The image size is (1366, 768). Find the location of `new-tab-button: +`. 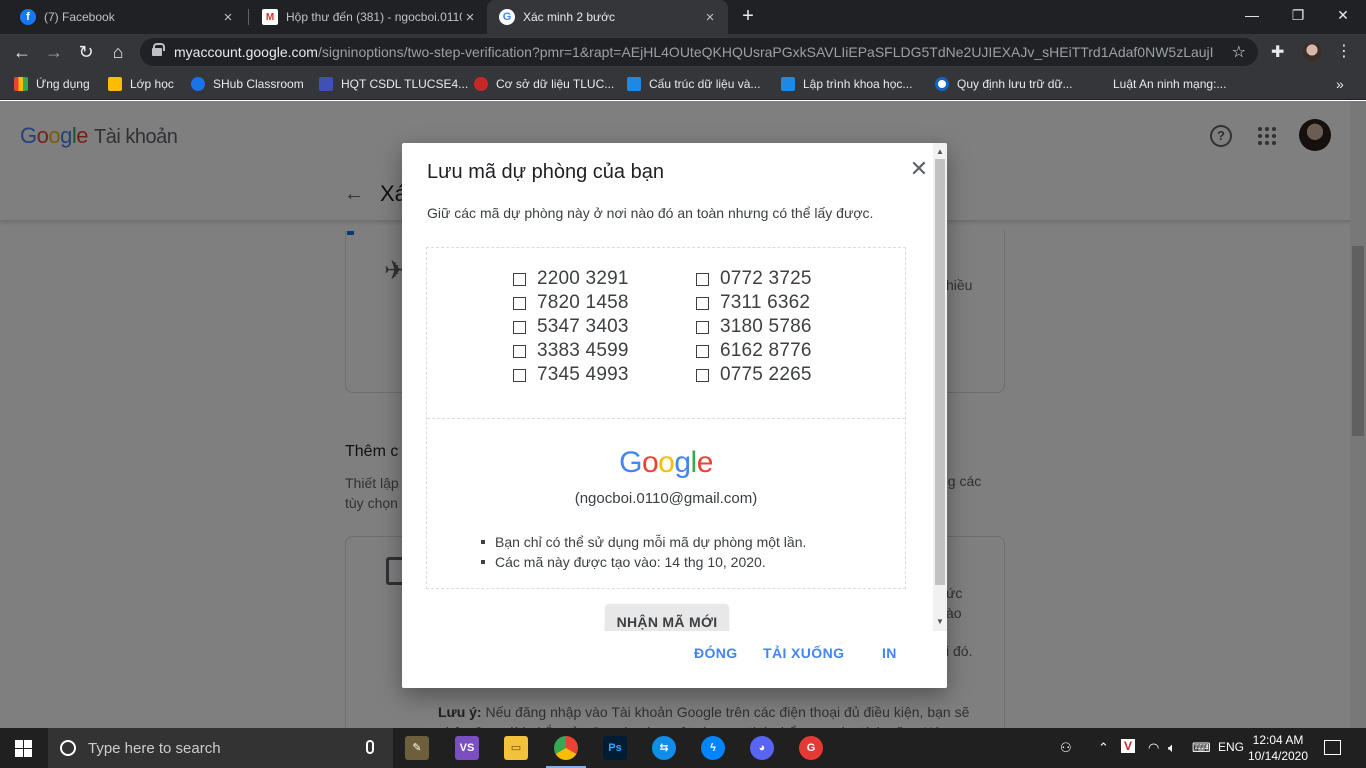

new-tab-button: + is located at coordinates (748, 17).